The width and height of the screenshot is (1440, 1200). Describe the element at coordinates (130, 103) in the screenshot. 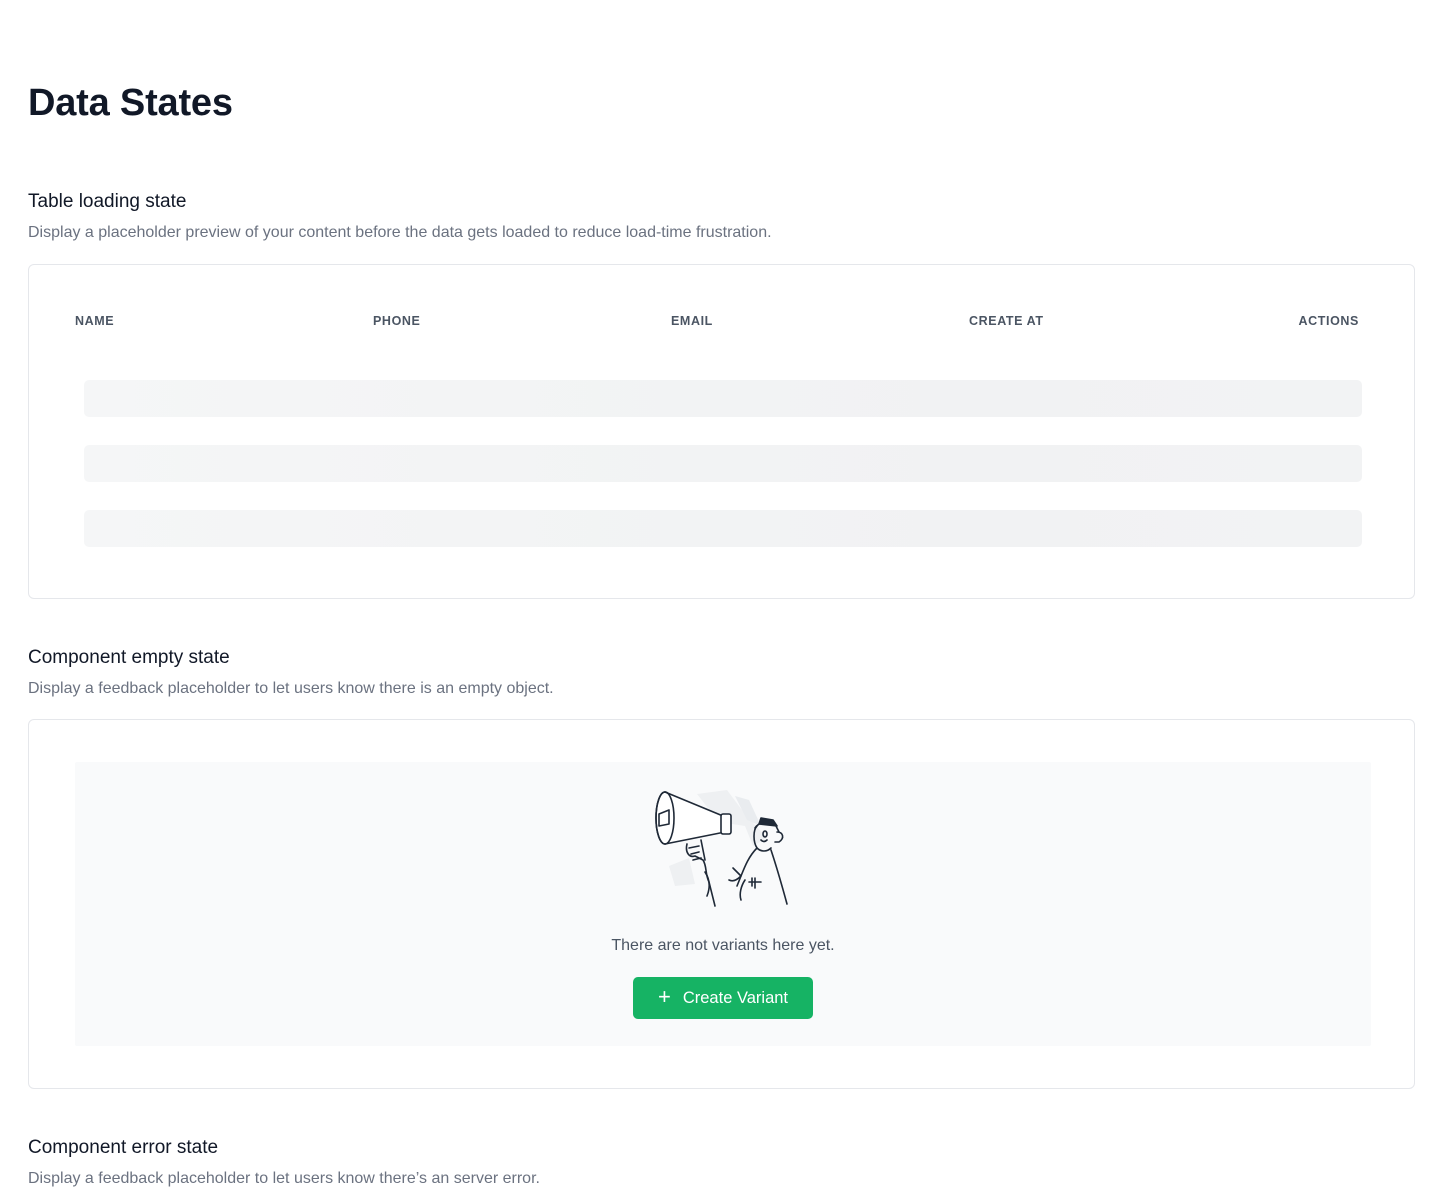

I see `page-title: Data States` at that location.